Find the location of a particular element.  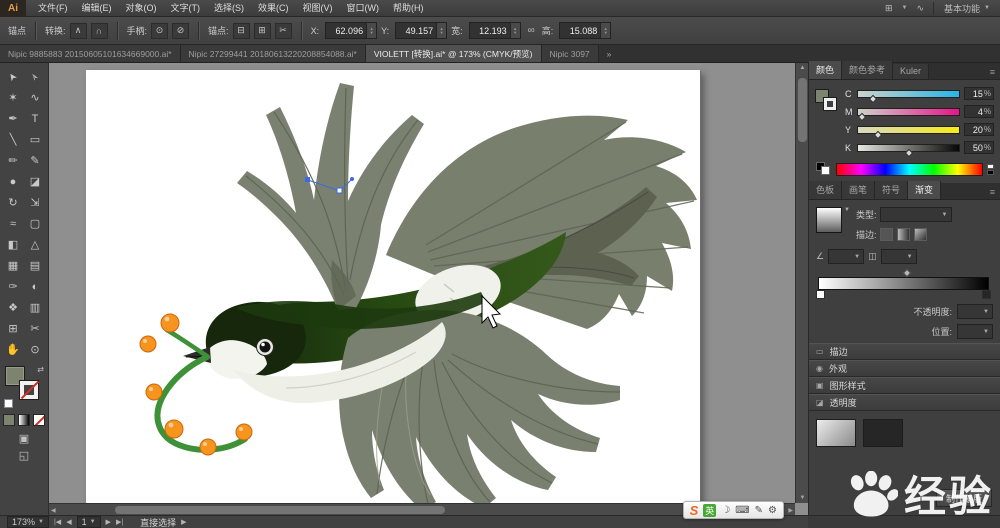

artboard-tool: ⊞ is located at coordinates (13, 328).